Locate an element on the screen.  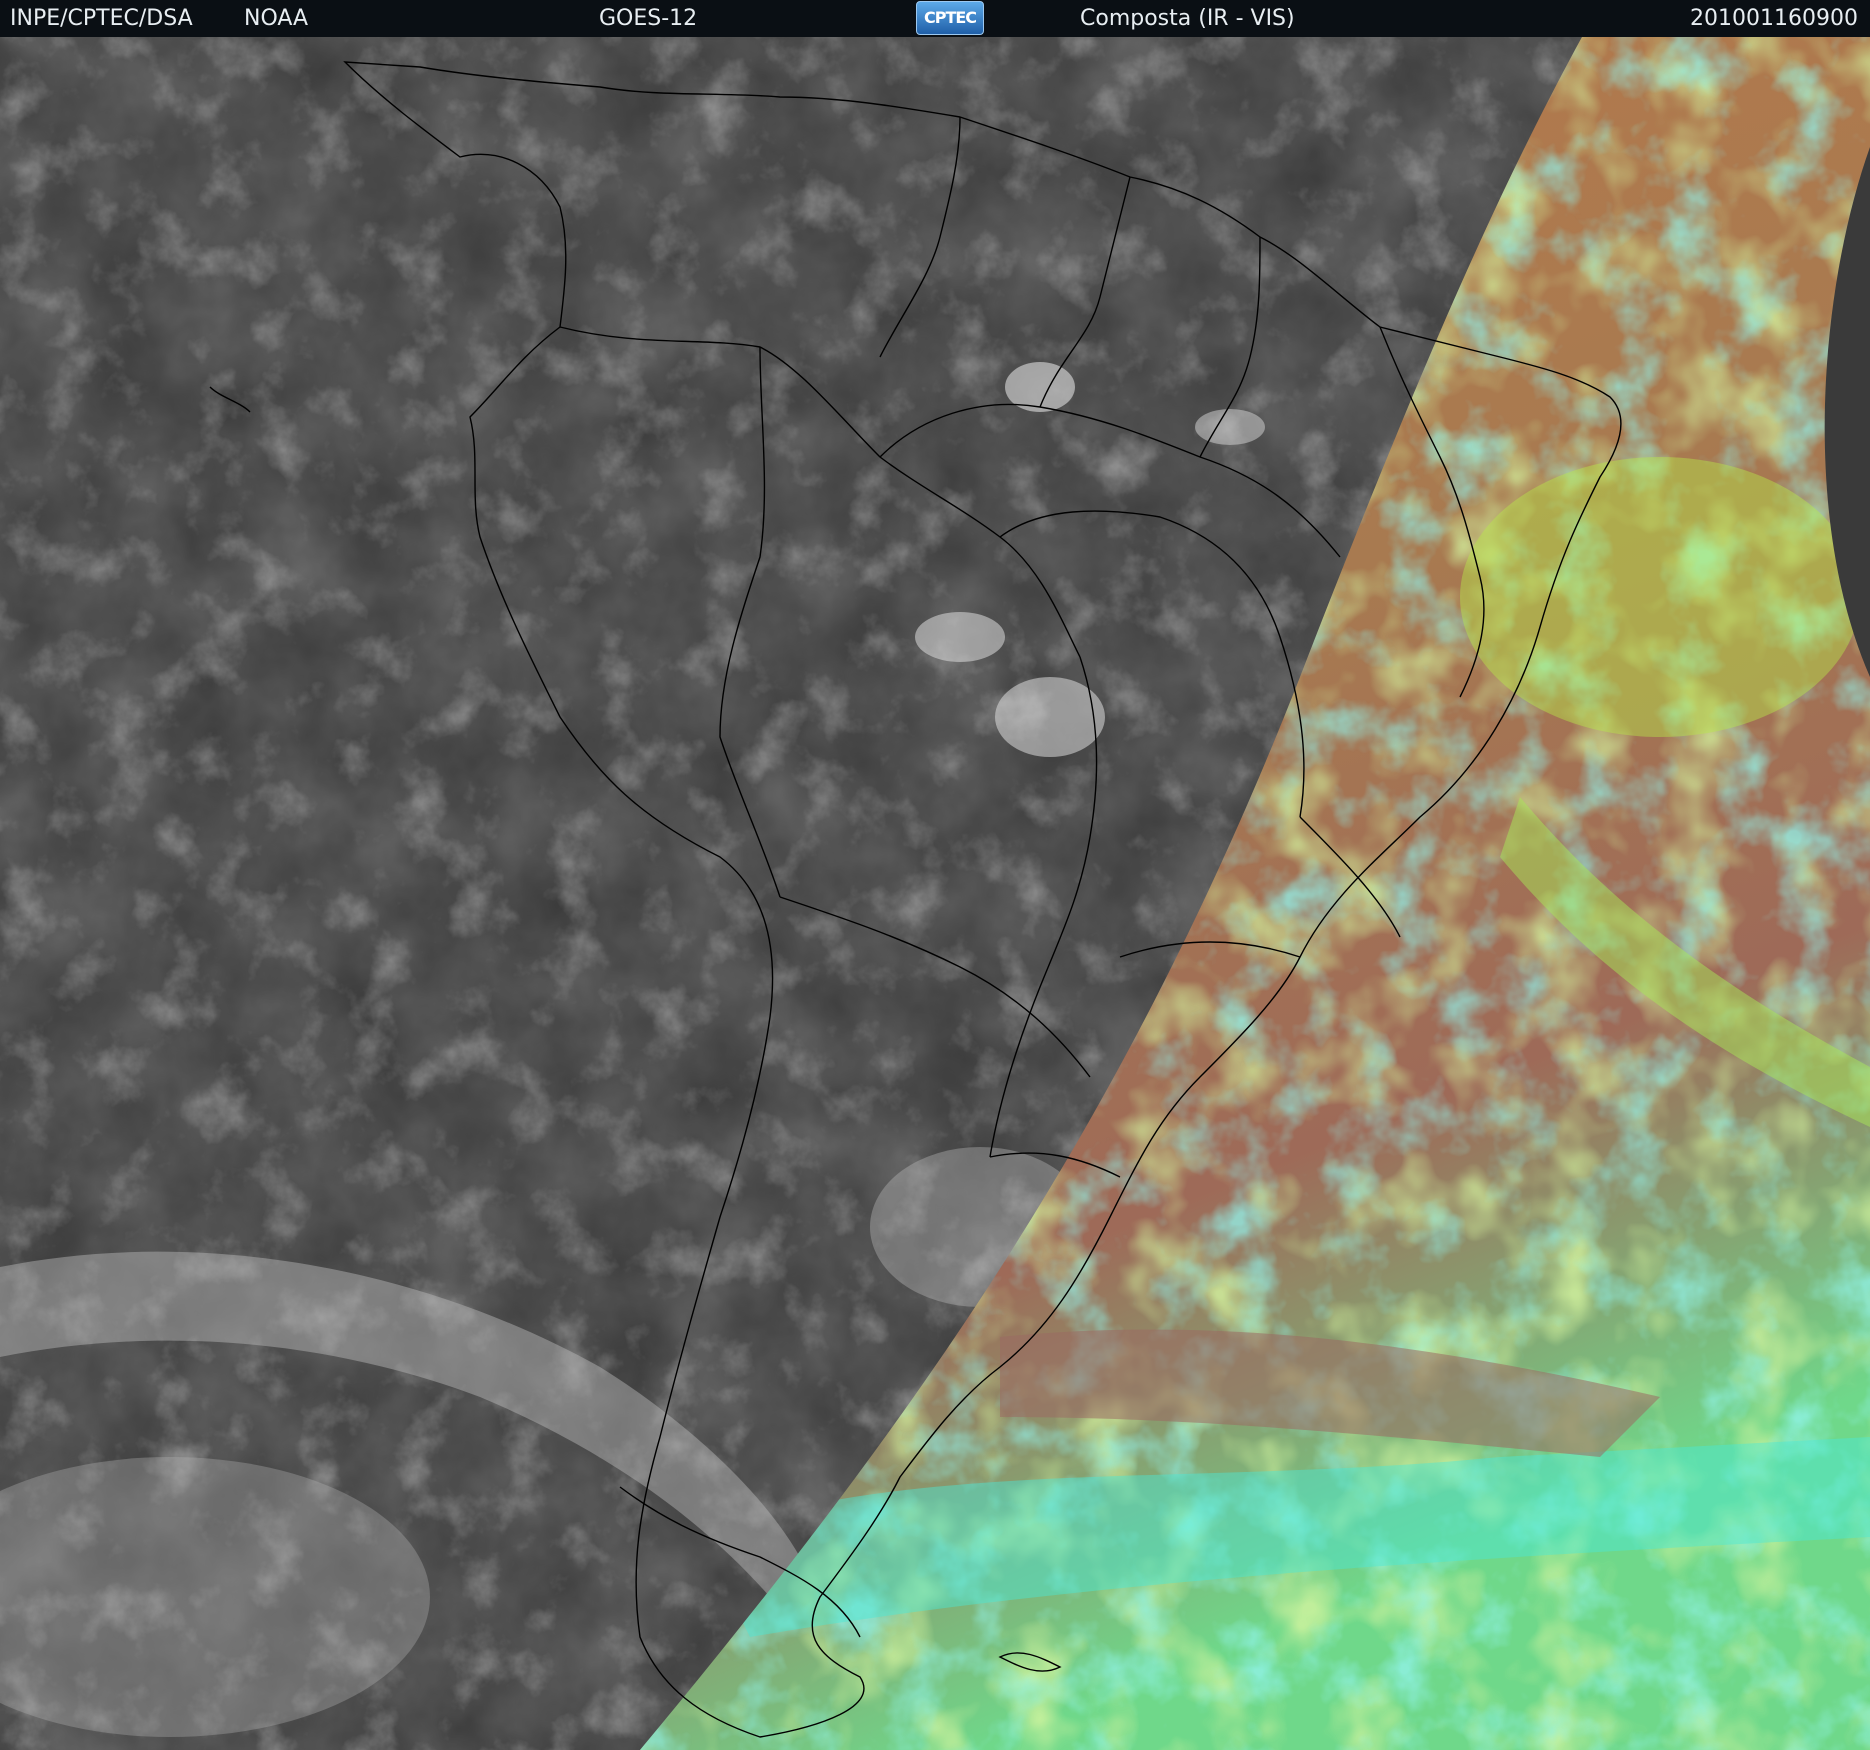
satellite-label: GOES-12 is located at coordinates (648, 18).